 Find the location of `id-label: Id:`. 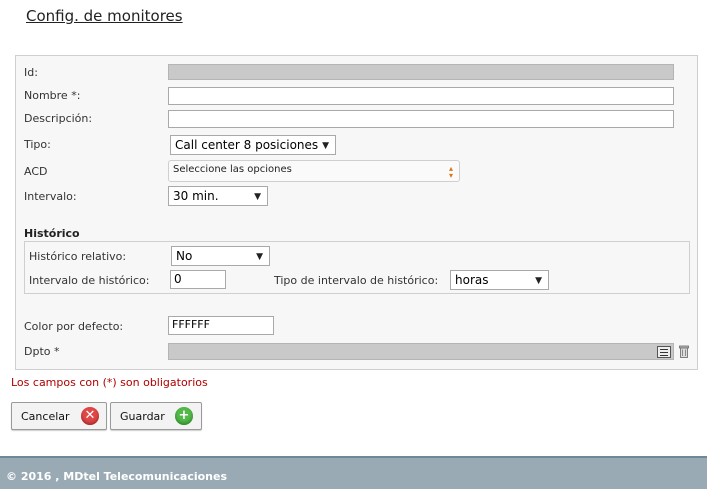

id-label: Id: is located at coordinates (31, 72).